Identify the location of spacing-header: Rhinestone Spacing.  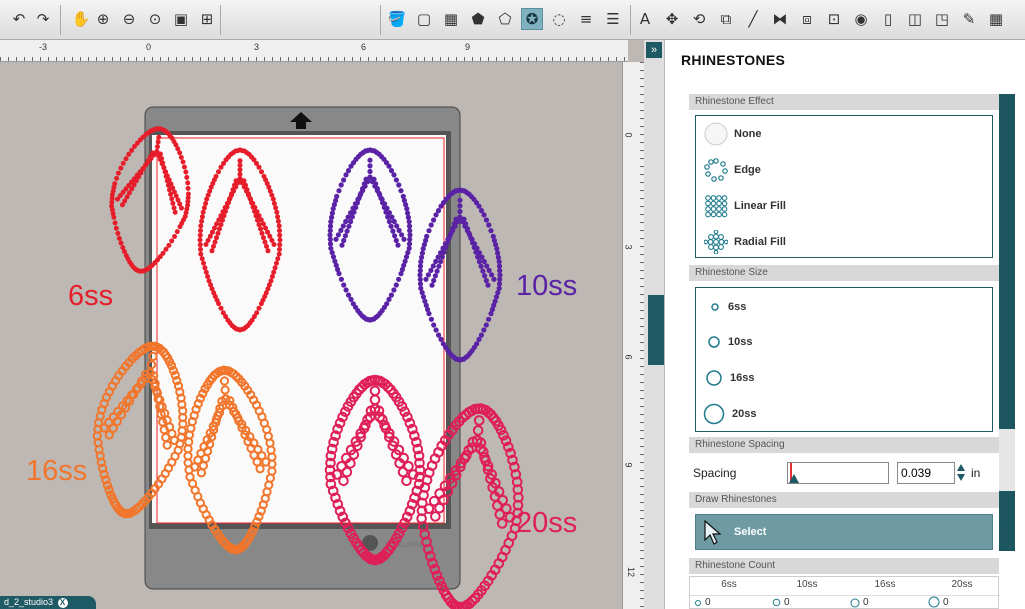
(844, 445).